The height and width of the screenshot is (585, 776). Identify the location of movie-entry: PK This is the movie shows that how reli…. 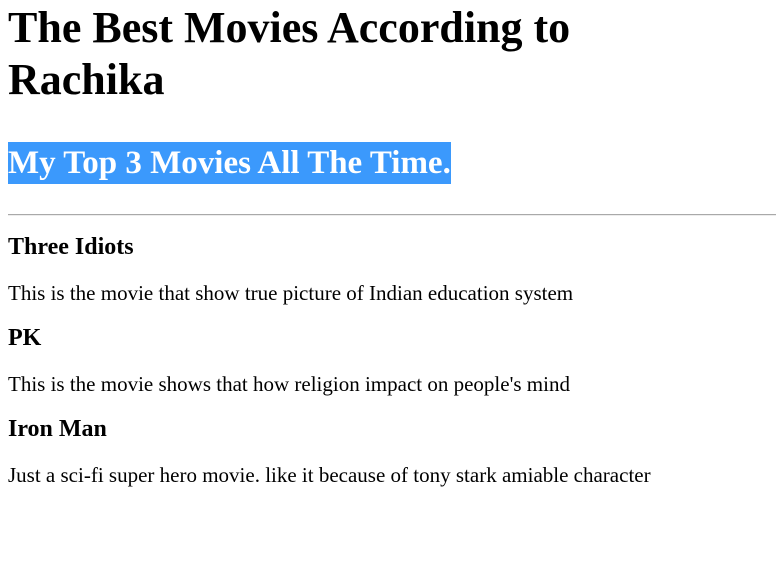
(392, 360).